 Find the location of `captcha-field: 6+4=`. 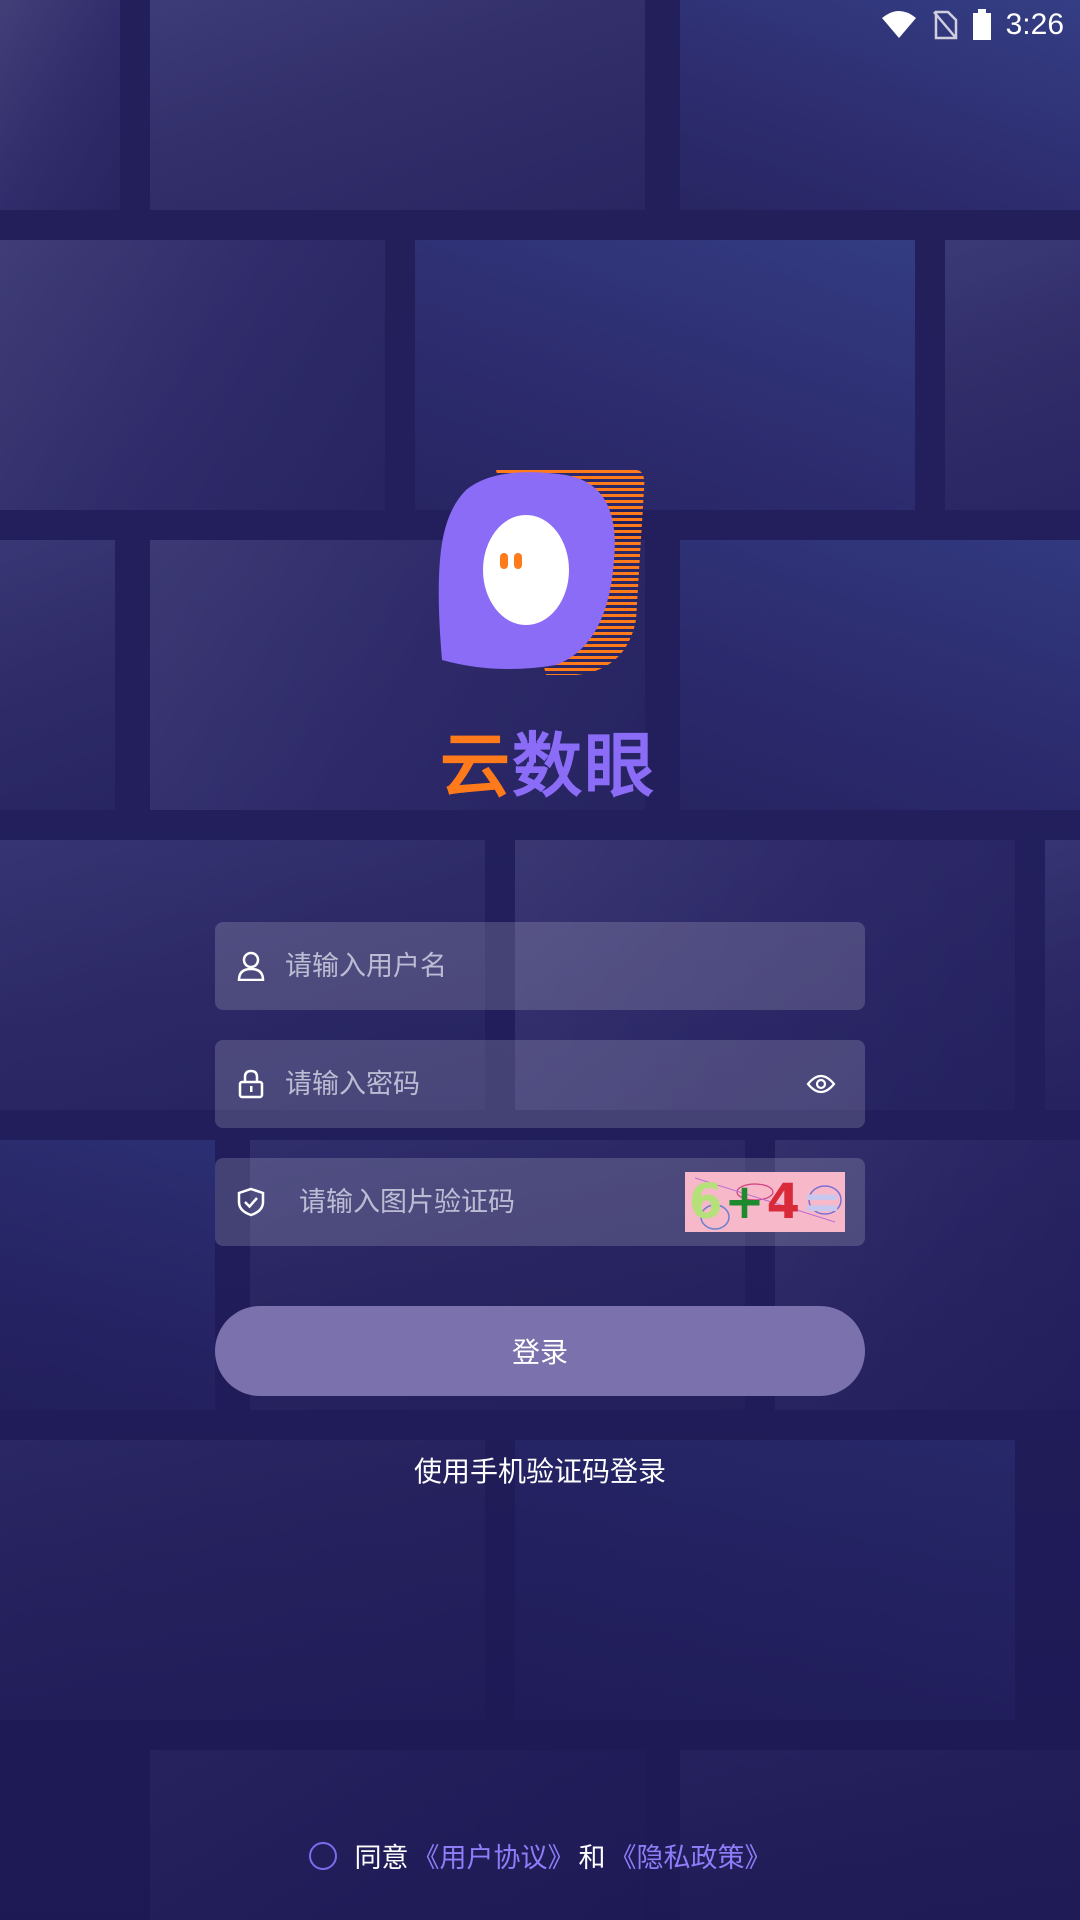

captcha-field: 6+4= is located at coordinates (540, 1202).